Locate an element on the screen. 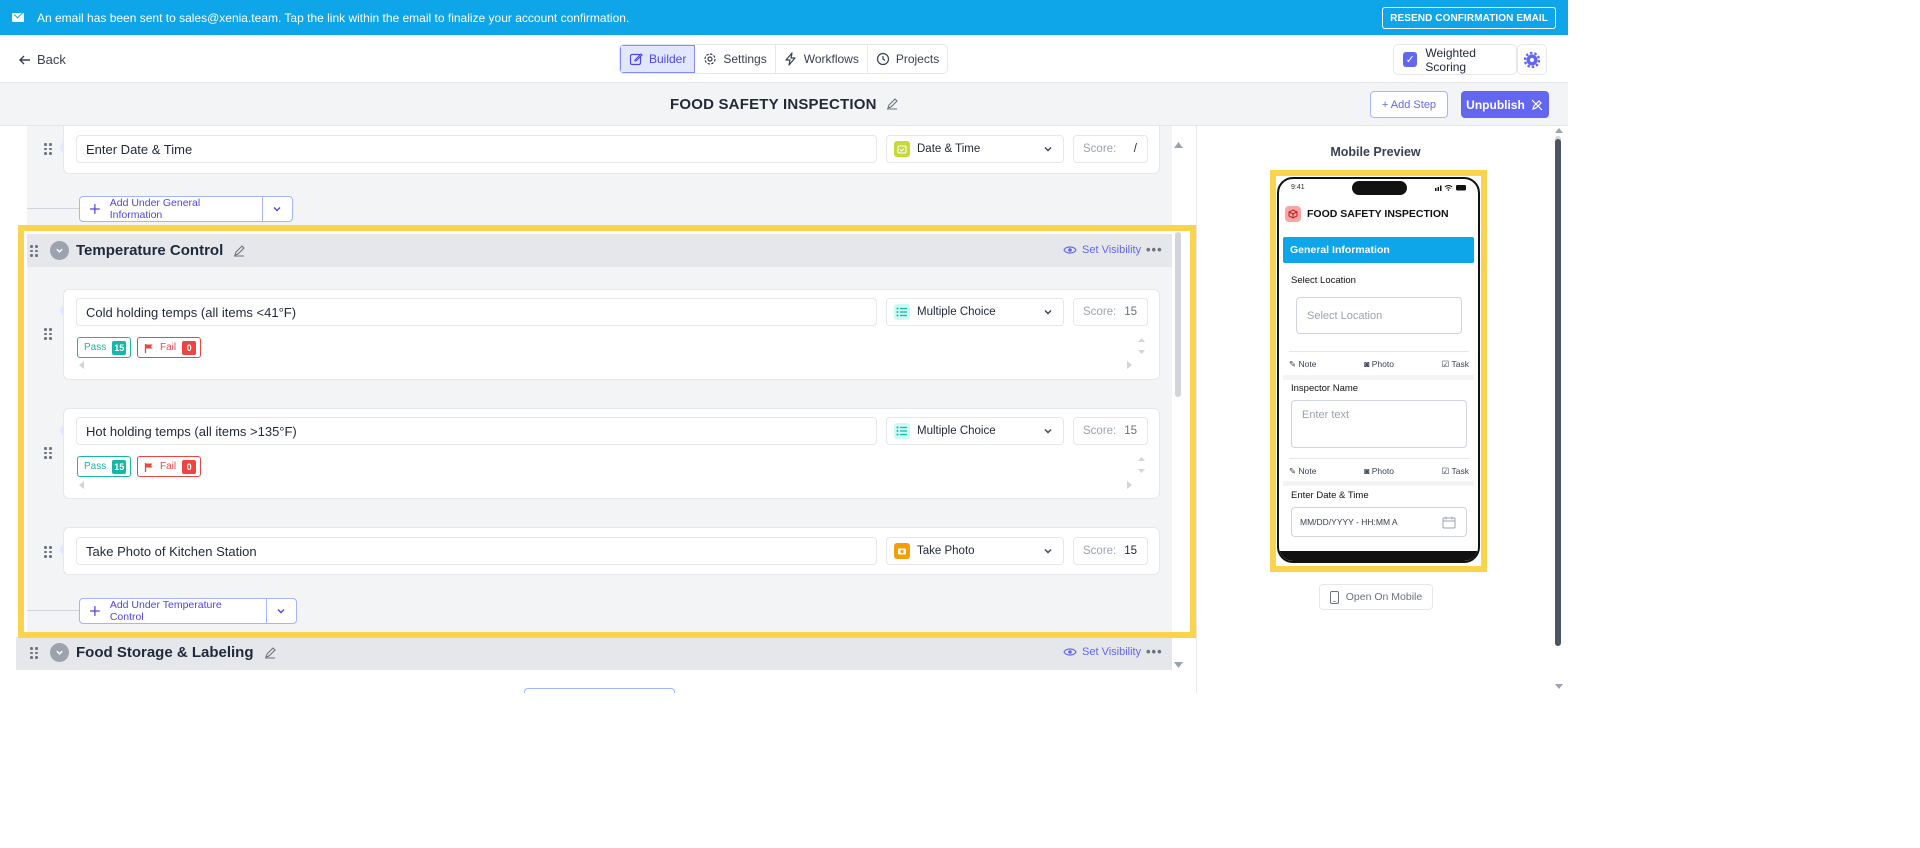 The height and width of the screenshot is (848, 1920). pen-slash-icon is located at coordinates (1537, 104).